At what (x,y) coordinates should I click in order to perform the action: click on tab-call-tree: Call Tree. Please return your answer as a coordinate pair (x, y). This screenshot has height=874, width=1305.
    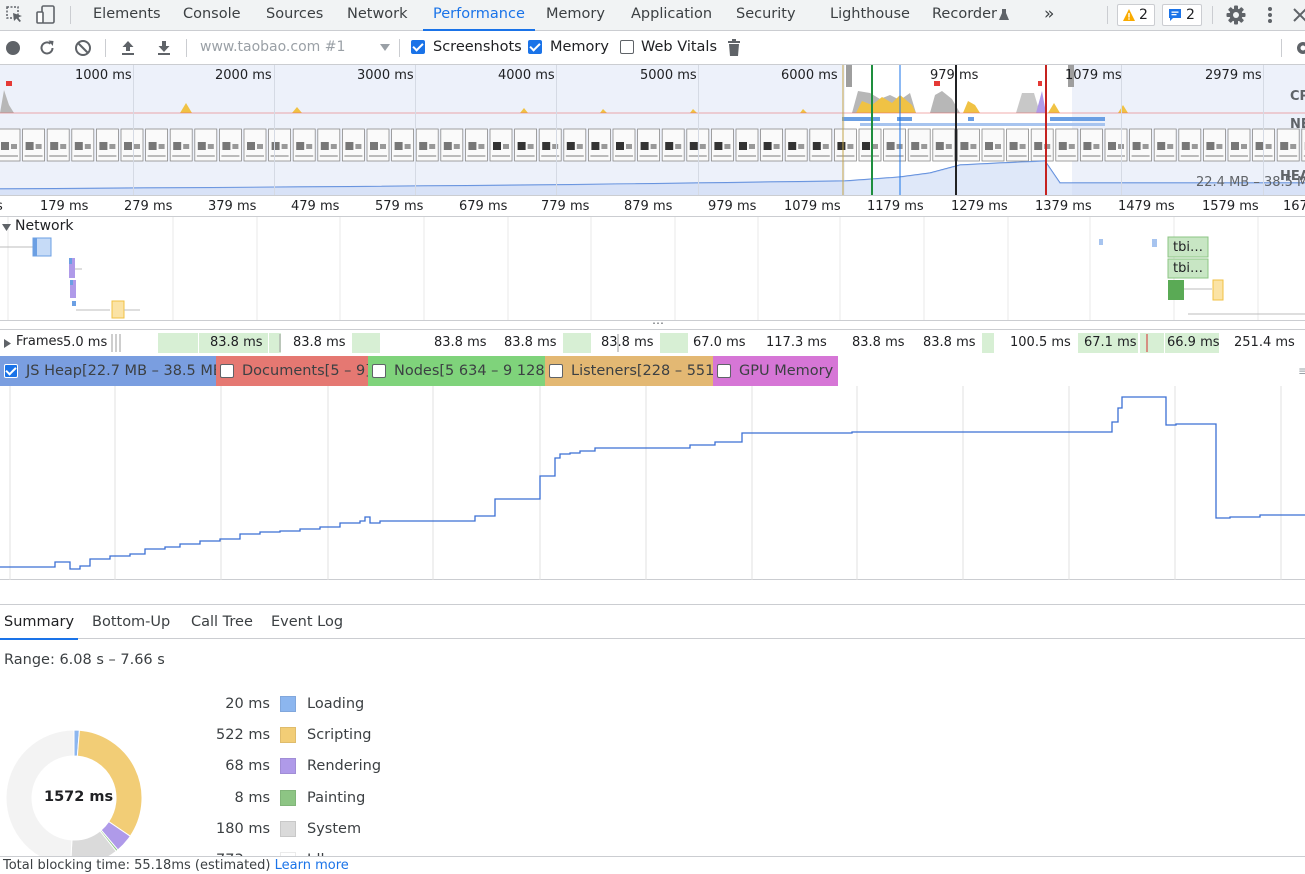
    Looking at the image, I should click on (222, 622).